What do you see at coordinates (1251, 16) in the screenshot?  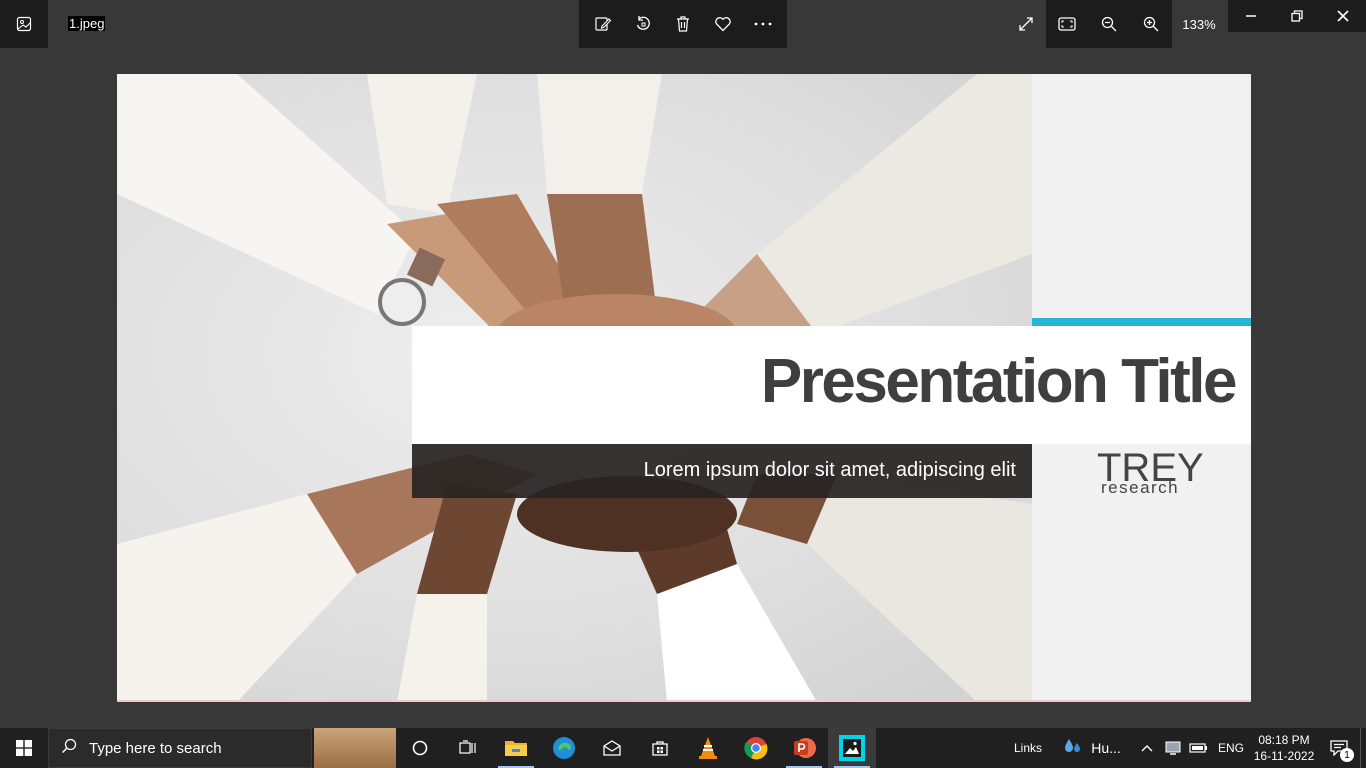 I see `minimize-icon` at bounding box center [1251, 16].